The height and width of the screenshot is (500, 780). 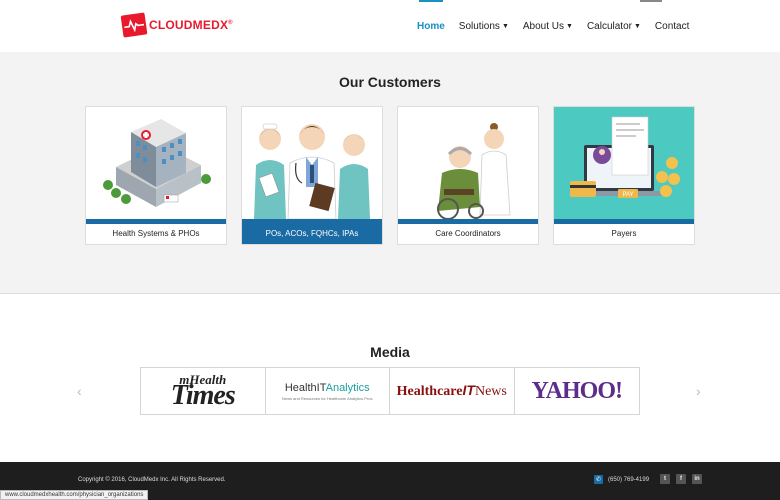 I want to click on cloudmedx-logo: CLOUDMEDX®, so click(x=176, y=25).